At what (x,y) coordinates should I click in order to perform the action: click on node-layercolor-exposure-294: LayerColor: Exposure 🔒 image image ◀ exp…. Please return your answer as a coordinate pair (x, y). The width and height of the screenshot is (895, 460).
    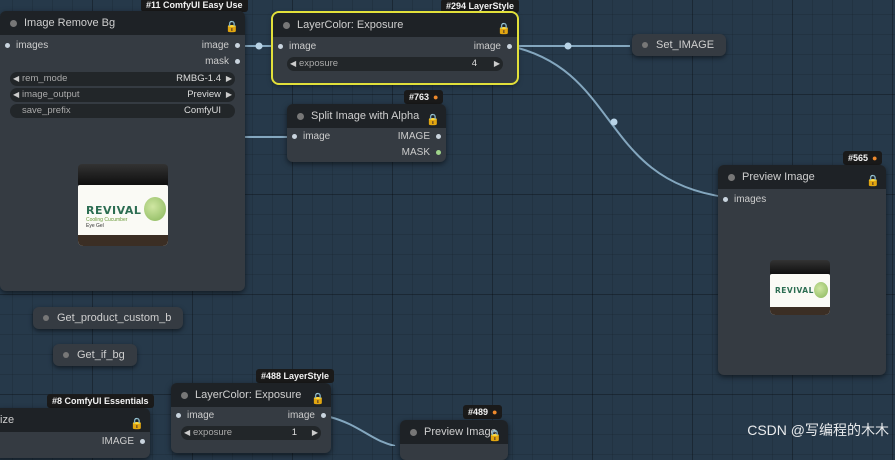
    Looking at the image, I should click on (395, 48).